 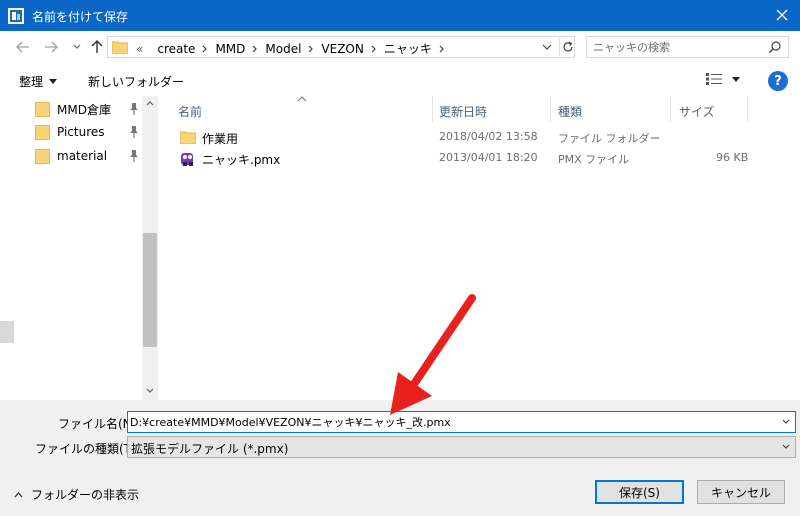 What do you see at coordinates (136, 81) in the screenshot?
I see `new-folder-button: 新しいフォルダー` at bounding box center [136, 81].